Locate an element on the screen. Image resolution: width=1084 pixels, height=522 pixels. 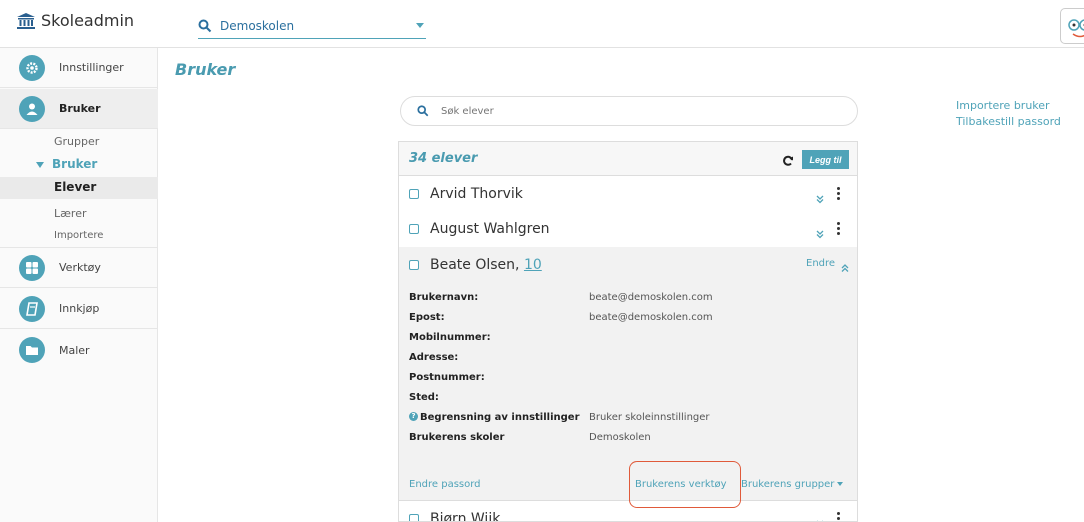
user-avatar-button is located at coordinates (1072, 26).